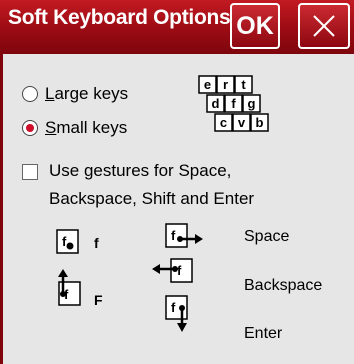 This screenshot has width=354, height=364. I want to click on svg-text: b, so click(260, 122).